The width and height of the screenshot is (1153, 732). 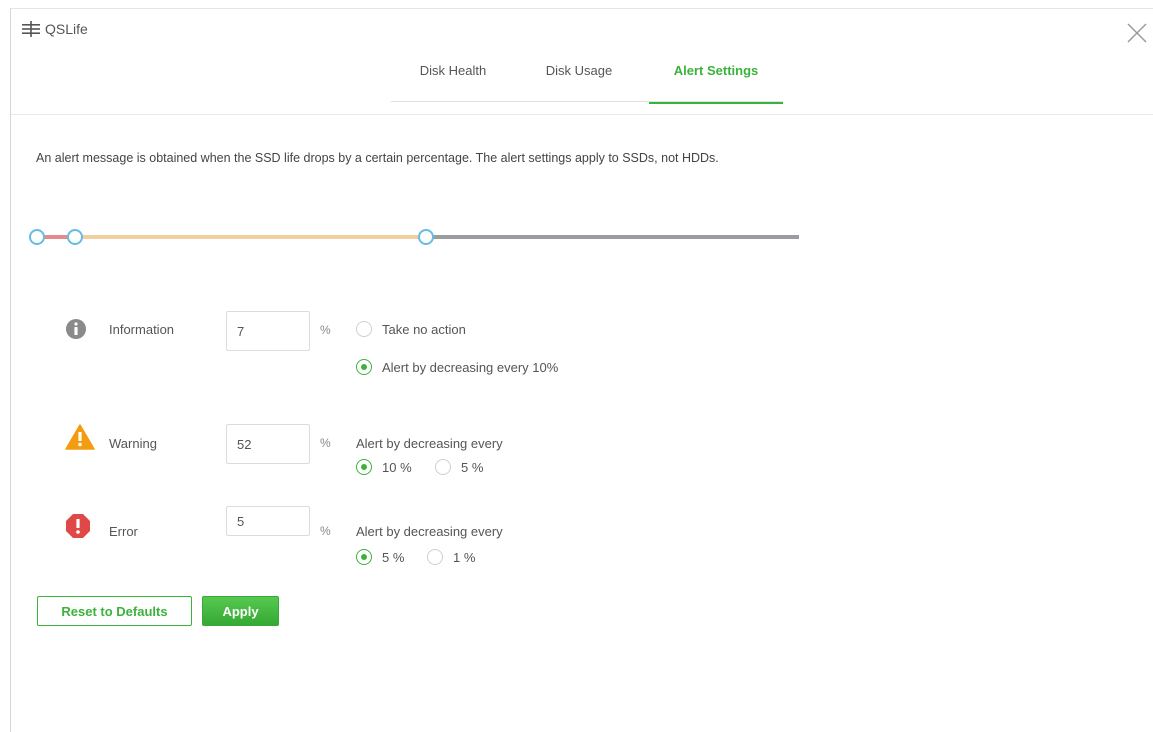 What do you see at coordinates (325, 531) in the screenshot?
I see `error-percent-unit: %` at bounding box center [325, 531].